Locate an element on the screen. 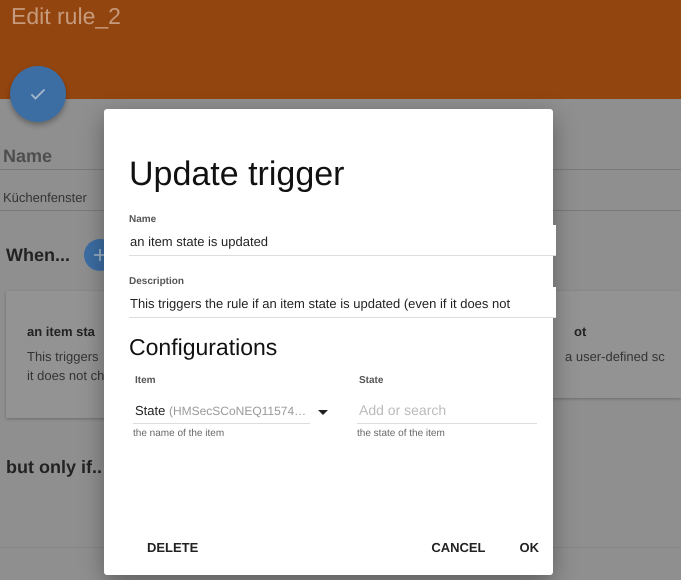 The height and width of the screenshot is (580, 681). ok-button: OK is located at coordinates (529, 547).